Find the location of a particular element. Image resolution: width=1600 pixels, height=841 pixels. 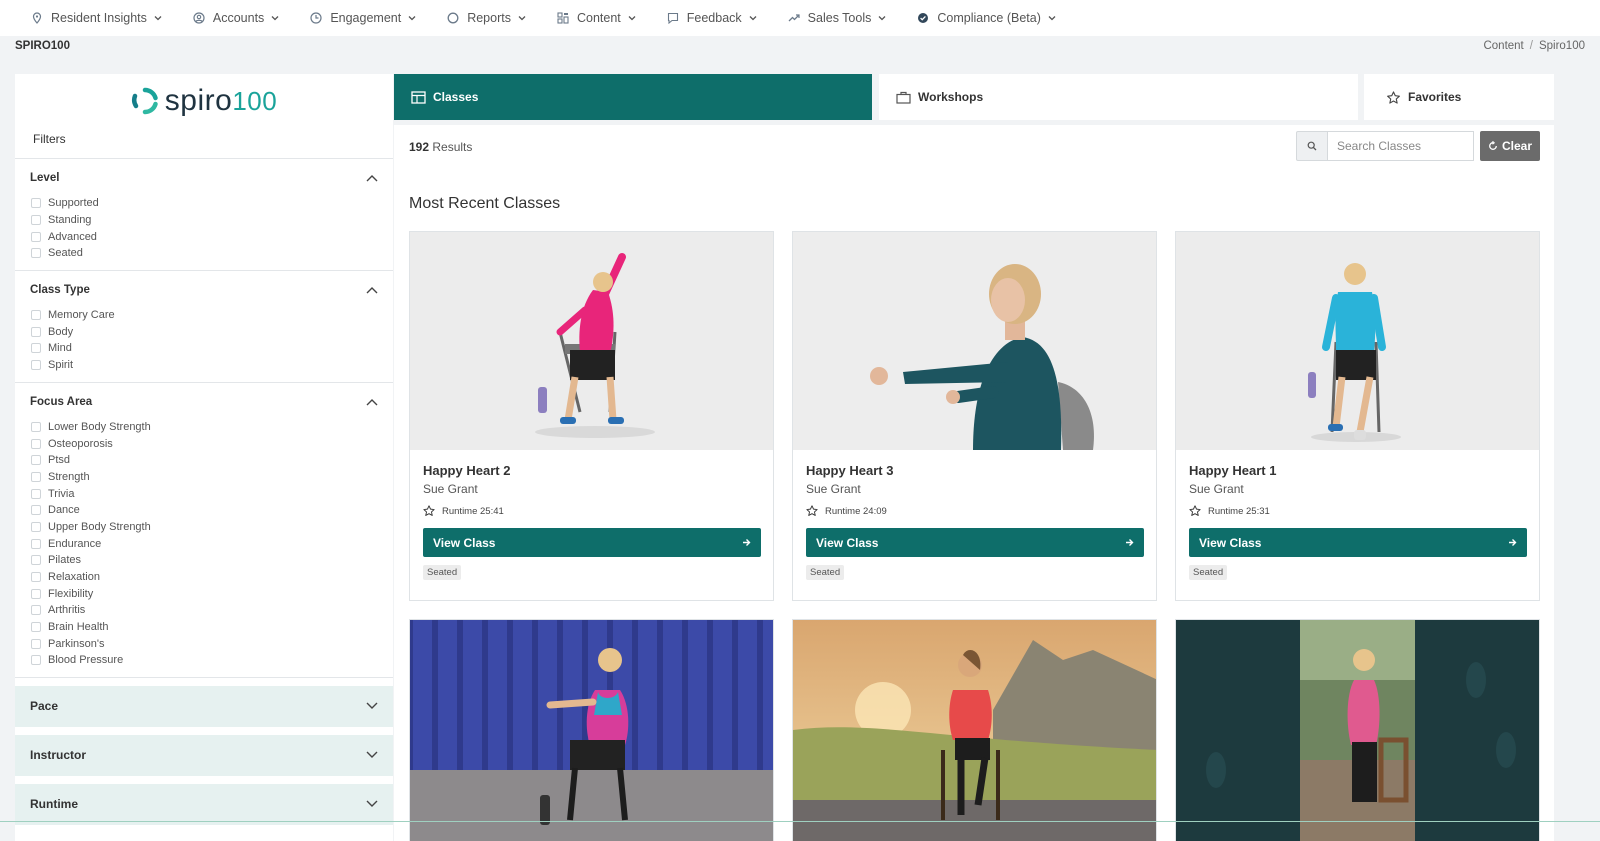

nav-accounts: Accounts is located at coordinates (235, 18).